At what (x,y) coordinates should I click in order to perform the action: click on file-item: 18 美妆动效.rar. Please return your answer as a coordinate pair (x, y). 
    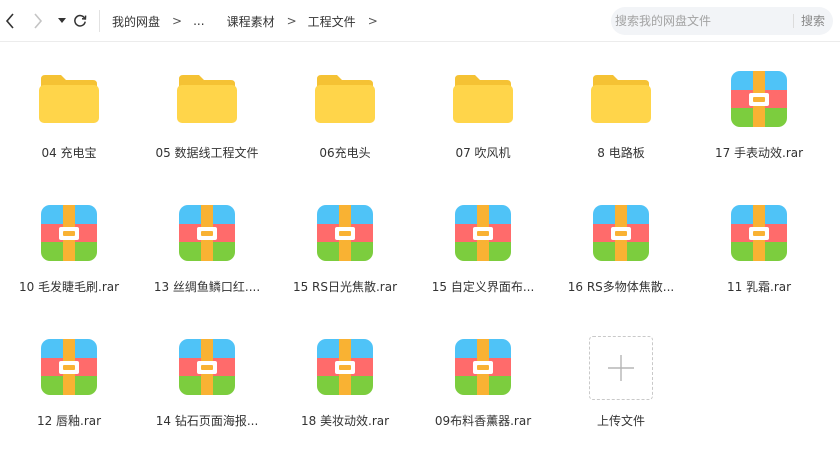
    Looking at the image, I should click on (345, 388).